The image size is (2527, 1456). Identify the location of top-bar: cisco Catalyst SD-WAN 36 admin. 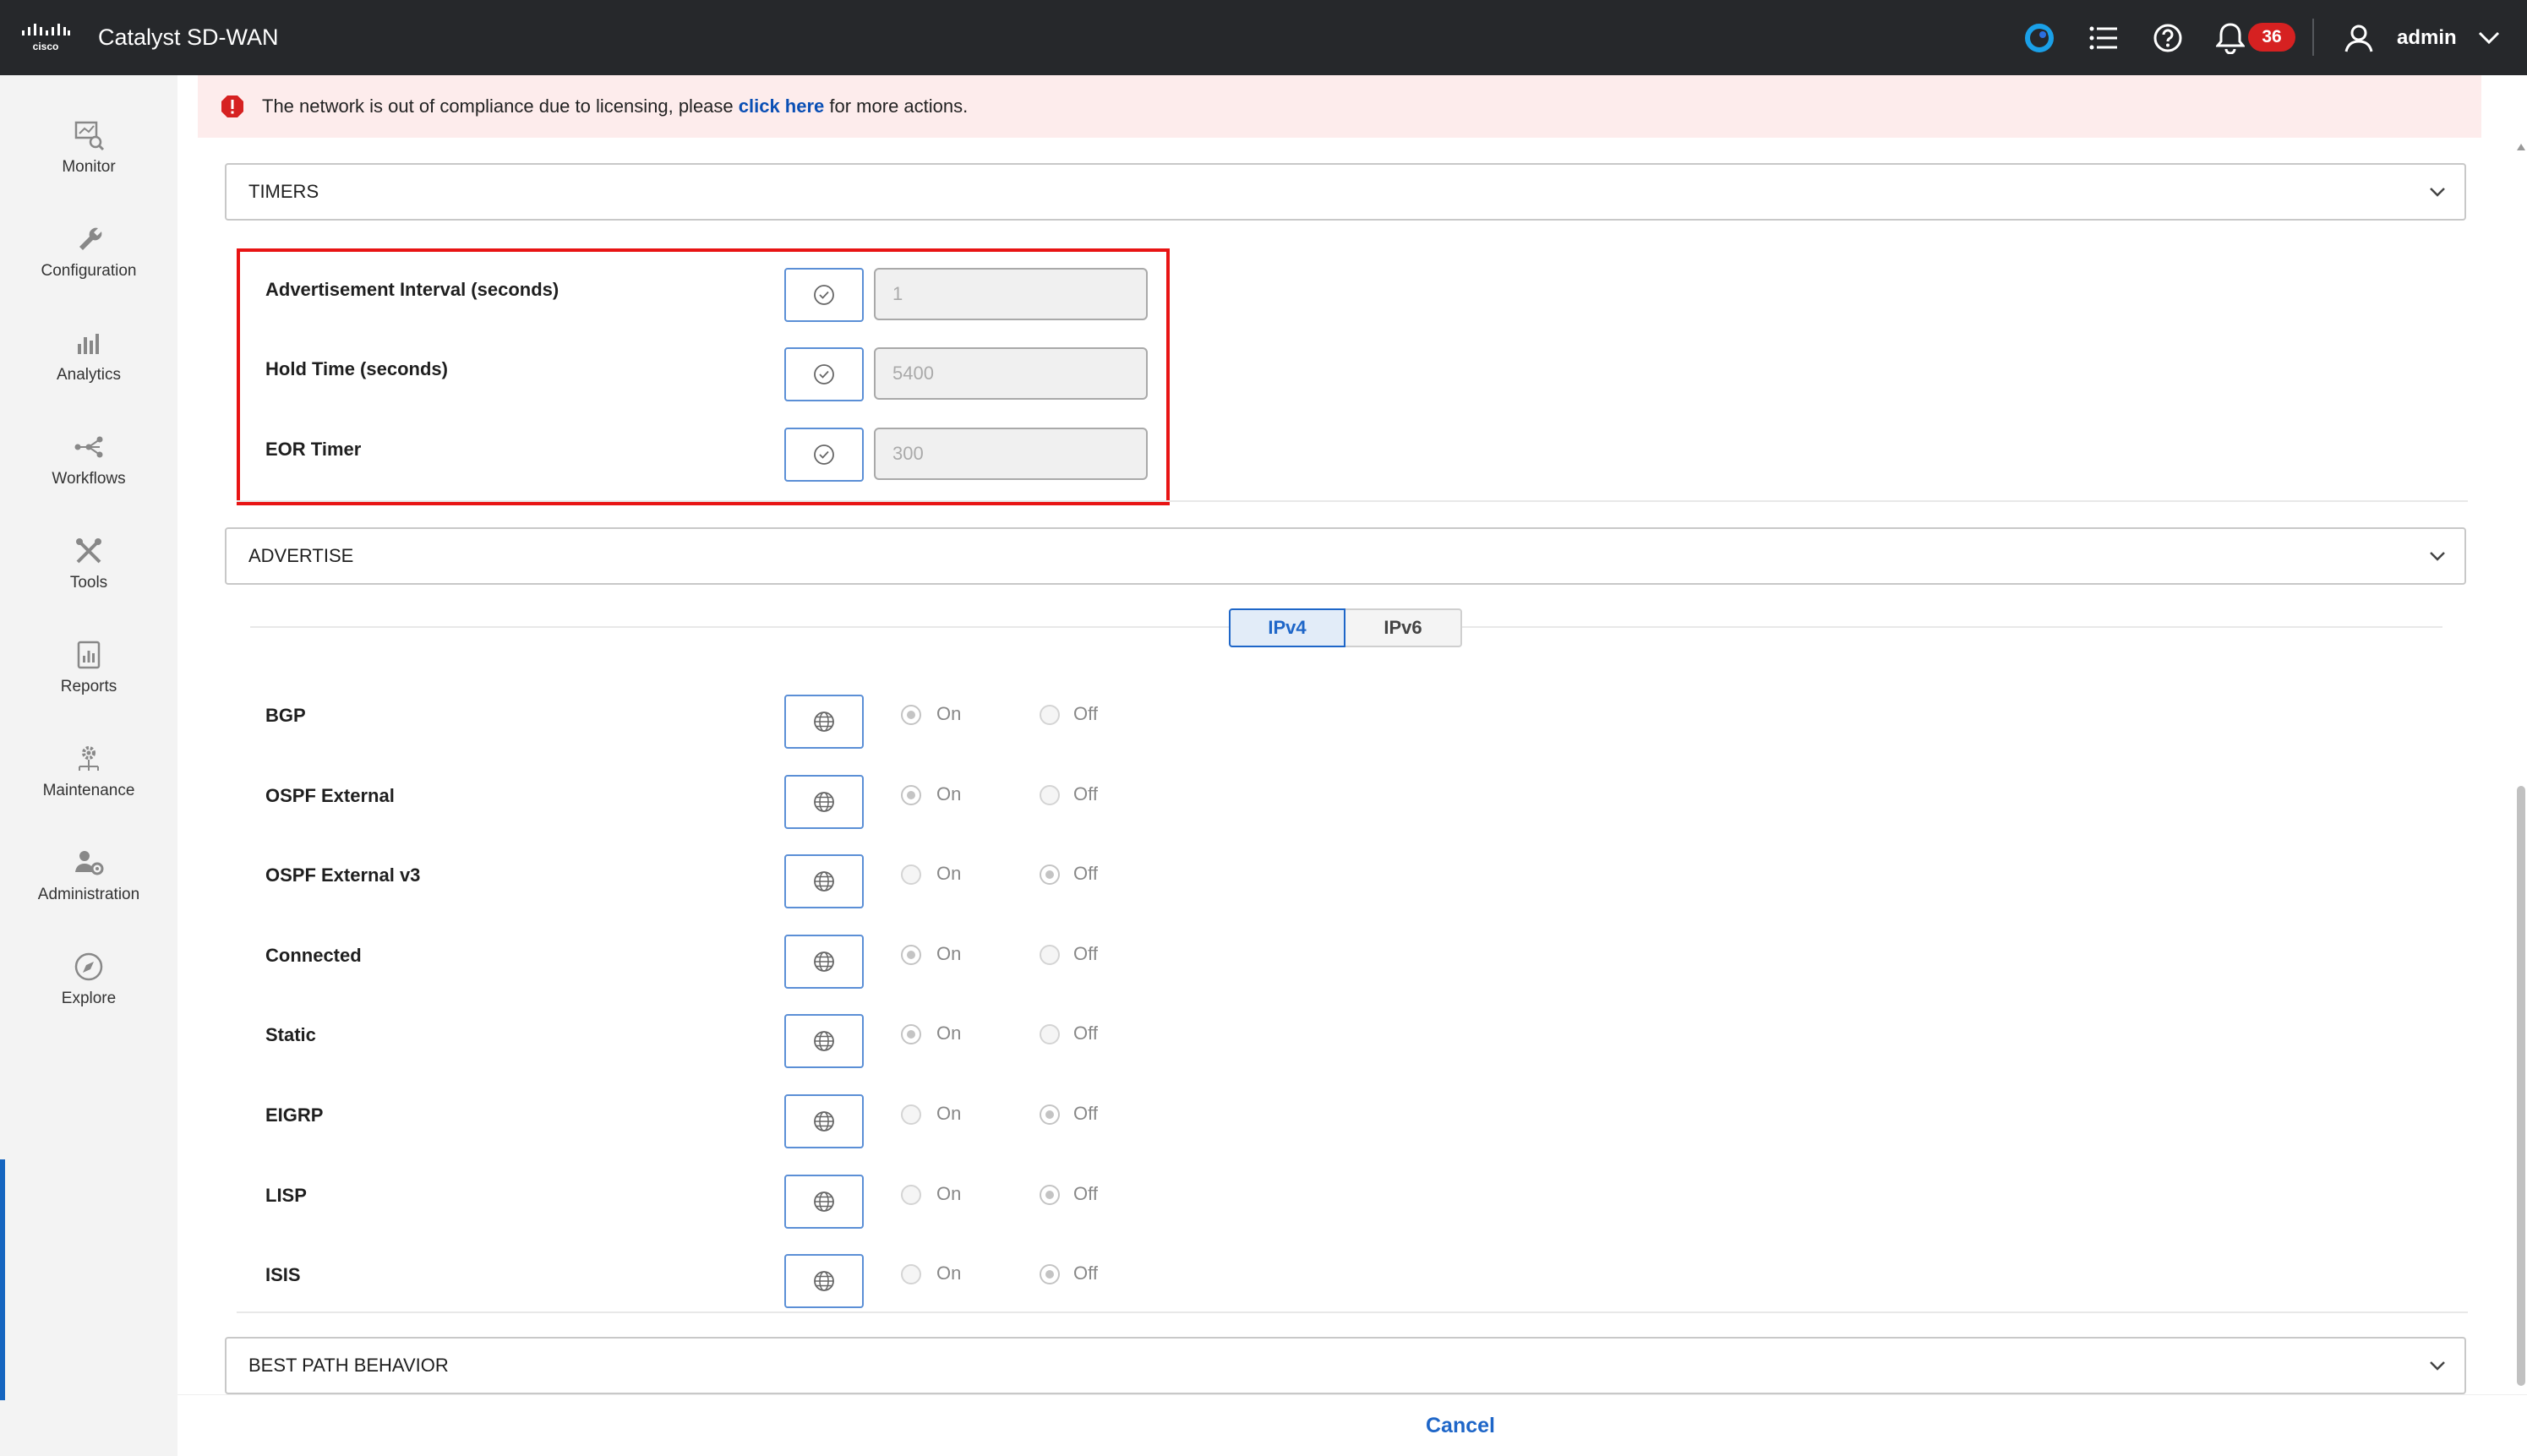
(1263, 38).